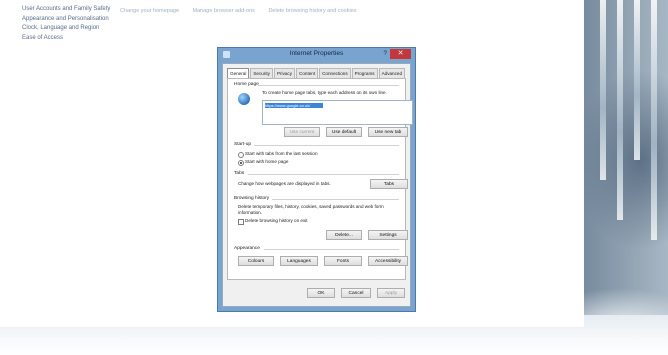  Describe the element at coordinates (337, 112) in the screenshot. I see `home-page-address-field: https://www.google.co.uk/` at that location.